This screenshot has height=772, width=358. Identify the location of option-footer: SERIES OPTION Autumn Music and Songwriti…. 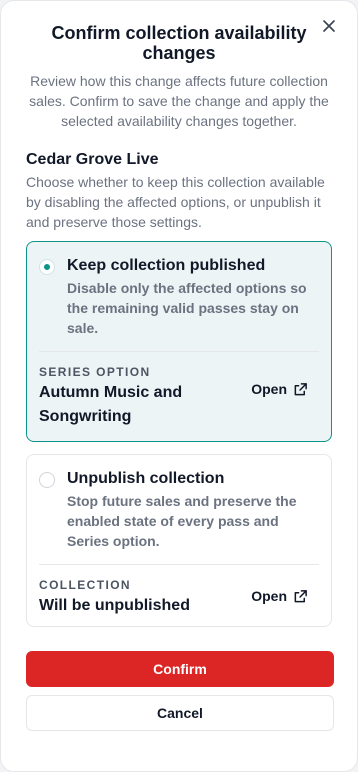
(179, 396).